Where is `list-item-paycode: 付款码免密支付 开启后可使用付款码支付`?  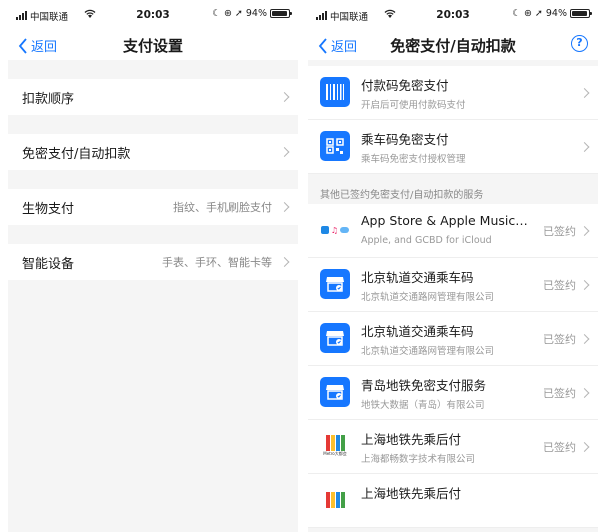
list-item-paycode: 付款码免密支付 开启后可使用付款码支付 is located at coordinates (453, 93).